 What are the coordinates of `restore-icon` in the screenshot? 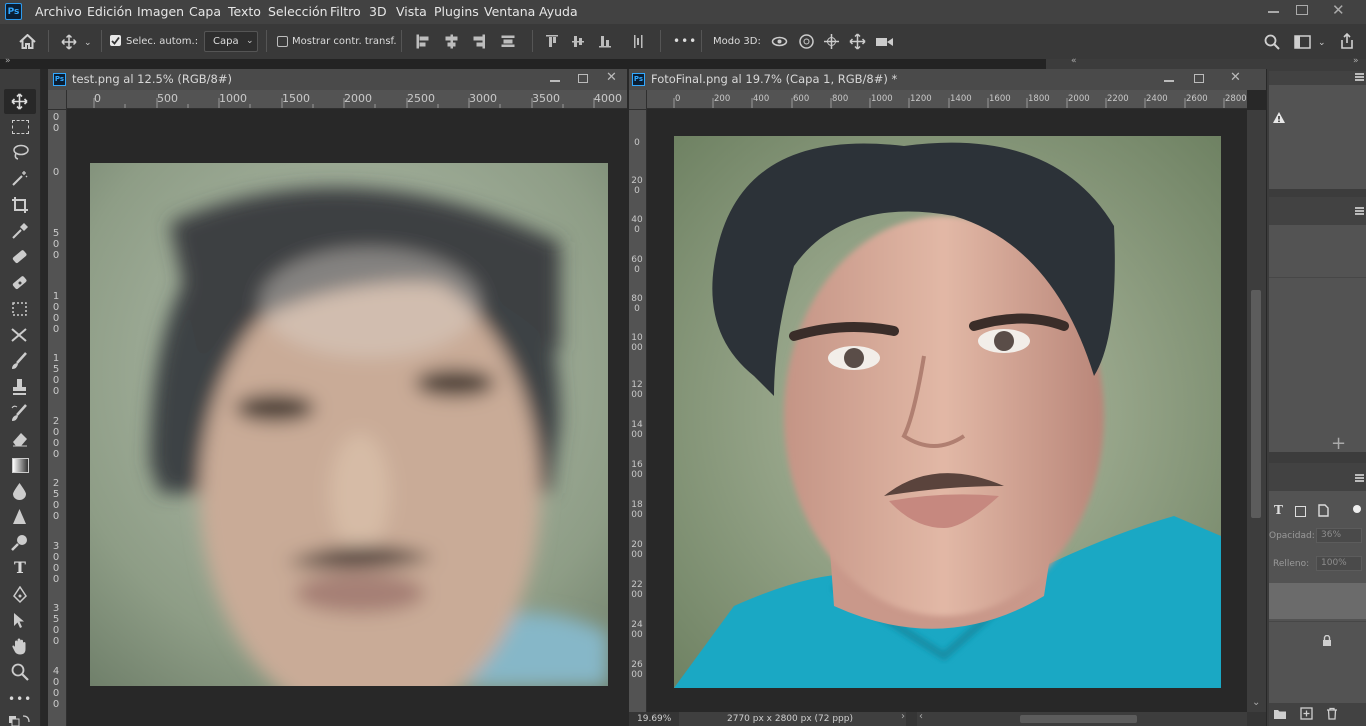 It's located at (1302, 10).